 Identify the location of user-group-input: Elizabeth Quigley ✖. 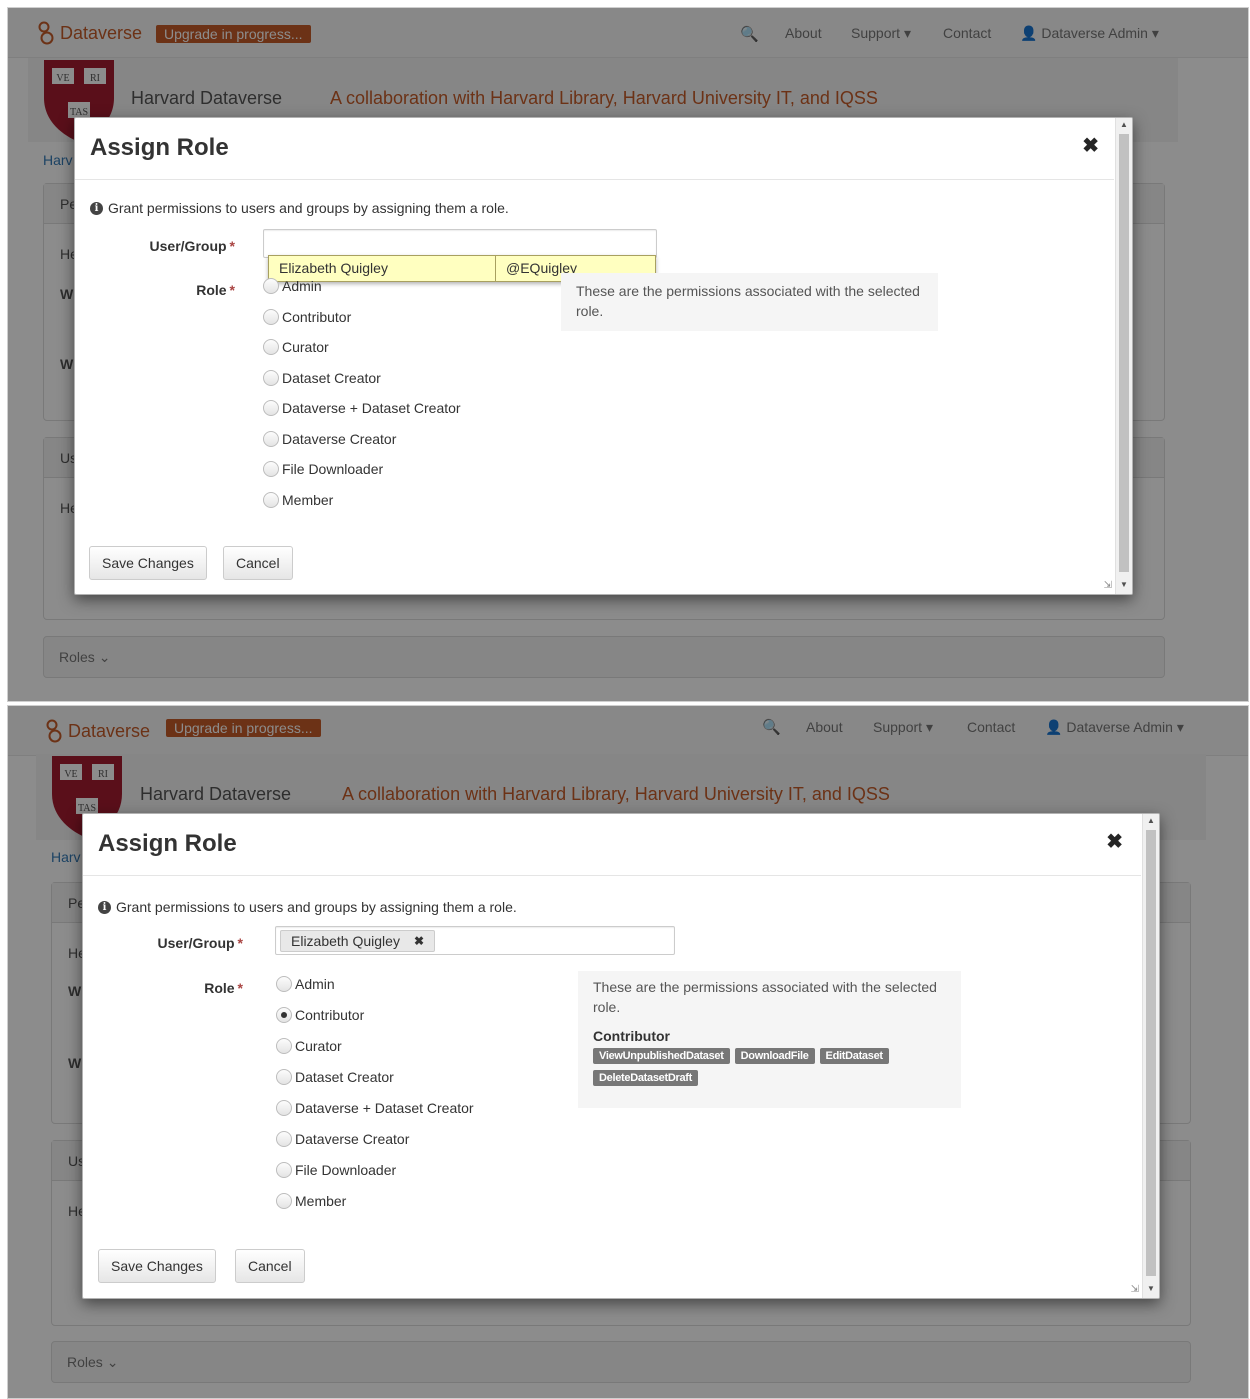
(475, 940).